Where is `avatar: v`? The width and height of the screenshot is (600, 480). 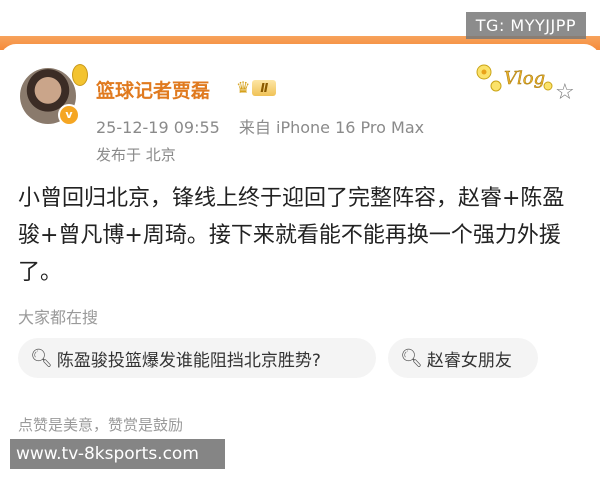 avatar: v is located at coordinates (54, 95).